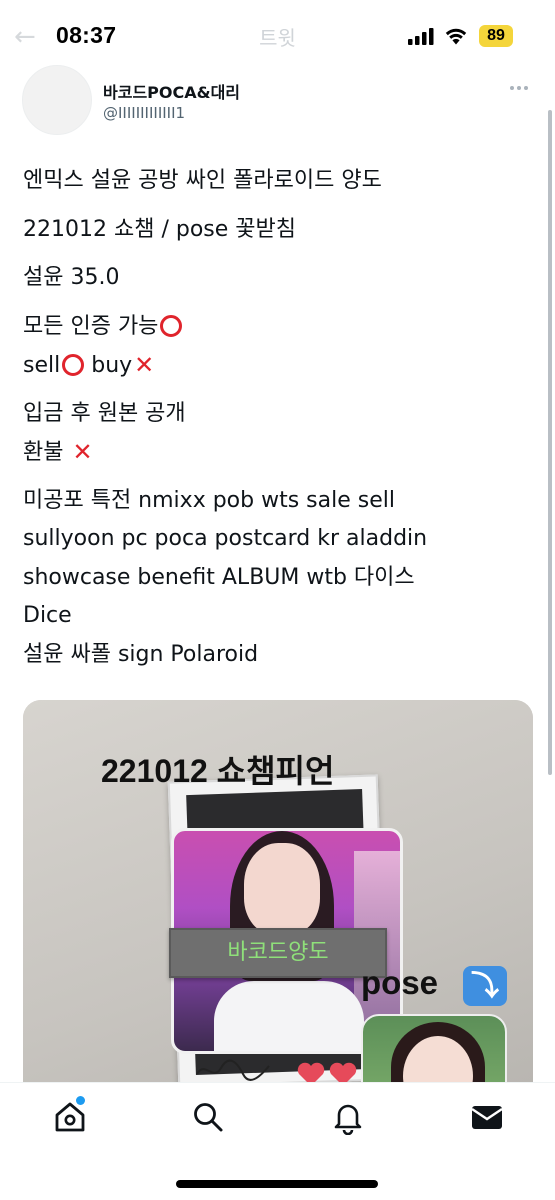 The width and height of the screenshot is (555, 1200). Describe the element at coordinates (47, 615) in the screenshot. I see `tweet-line: Dice` at that location.